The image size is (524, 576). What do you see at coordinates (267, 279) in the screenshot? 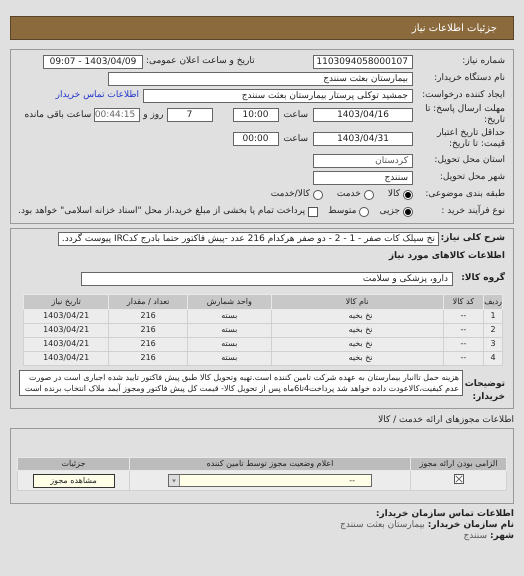
I see `input-field: دارو، پزشکی و سلامت` at bounding box center [267, 279].